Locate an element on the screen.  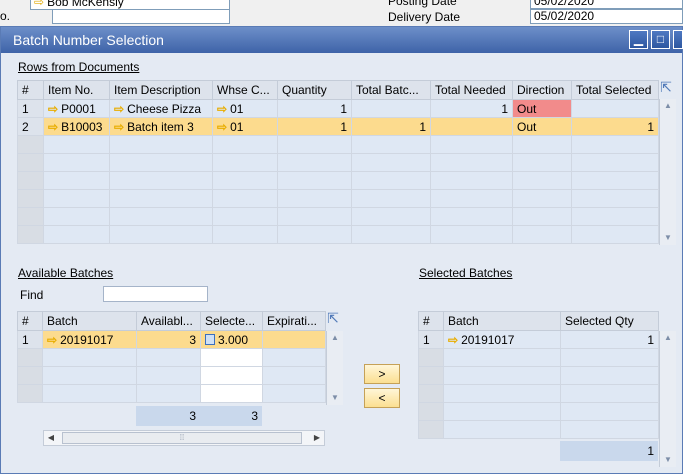
total-batch-cell: 1 is located at coordinates (391, 126).